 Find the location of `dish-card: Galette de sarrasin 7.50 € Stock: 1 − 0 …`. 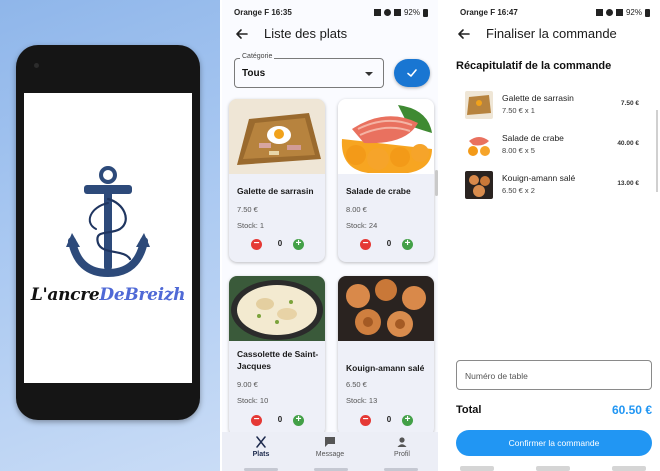

dish-card: Galette de sarrasin 7.50 € Stock: 1 − 0 … is located at coordinates (277, 180).